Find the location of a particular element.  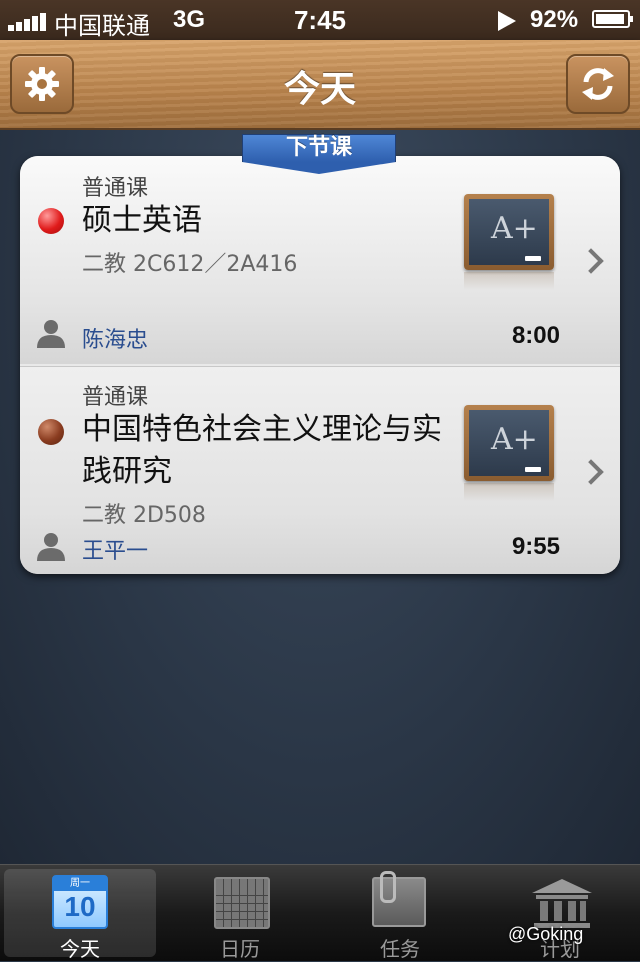

next-class-tag: 下节课 is located at coordinates (319, 148).